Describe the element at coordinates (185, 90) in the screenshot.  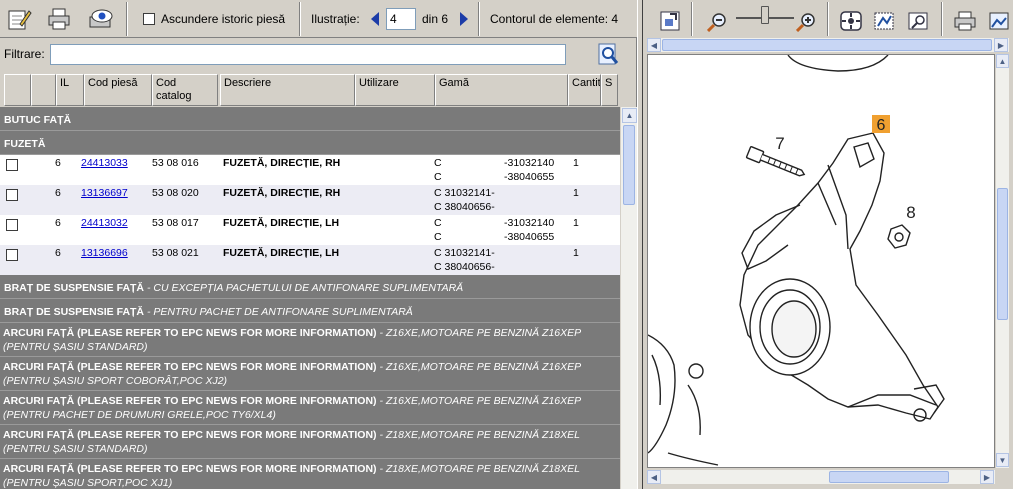
I see `column-header-catalog-code: Cod catalog` at that location.